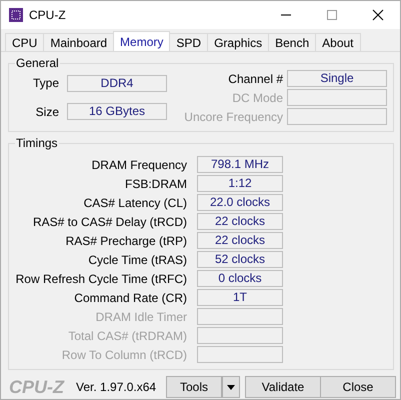 Image resolution: width=401 pixels, height=400 pixels. What do you see at coordinates (257, 97) in the screenshot?
I see `field-label: DC Mode` at bounding box center [257, 97].